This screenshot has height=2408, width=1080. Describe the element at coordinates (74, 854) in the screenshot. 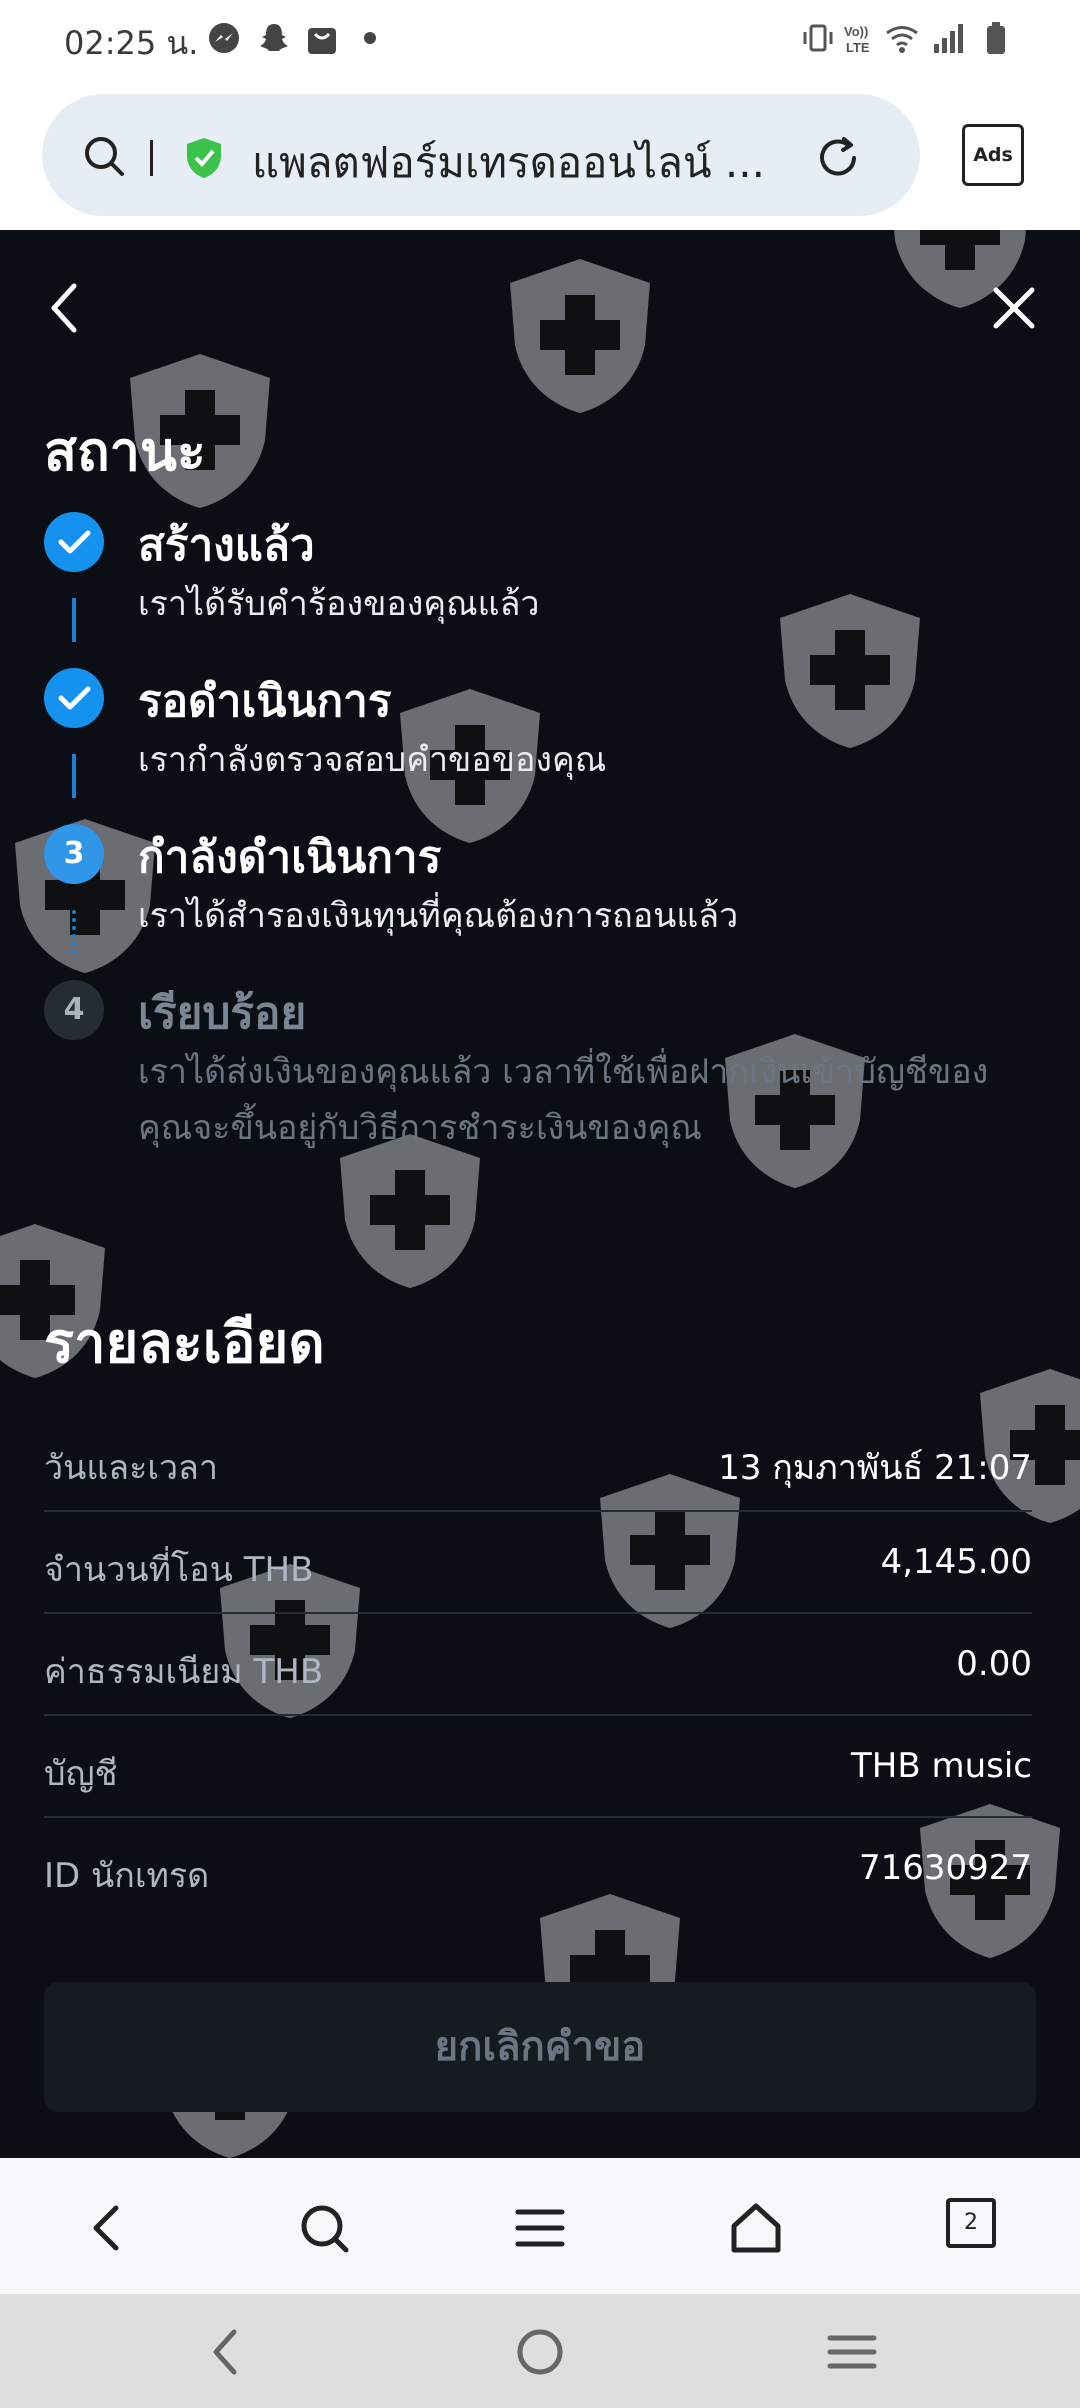

I see `step-number-badge: 3` at that location.